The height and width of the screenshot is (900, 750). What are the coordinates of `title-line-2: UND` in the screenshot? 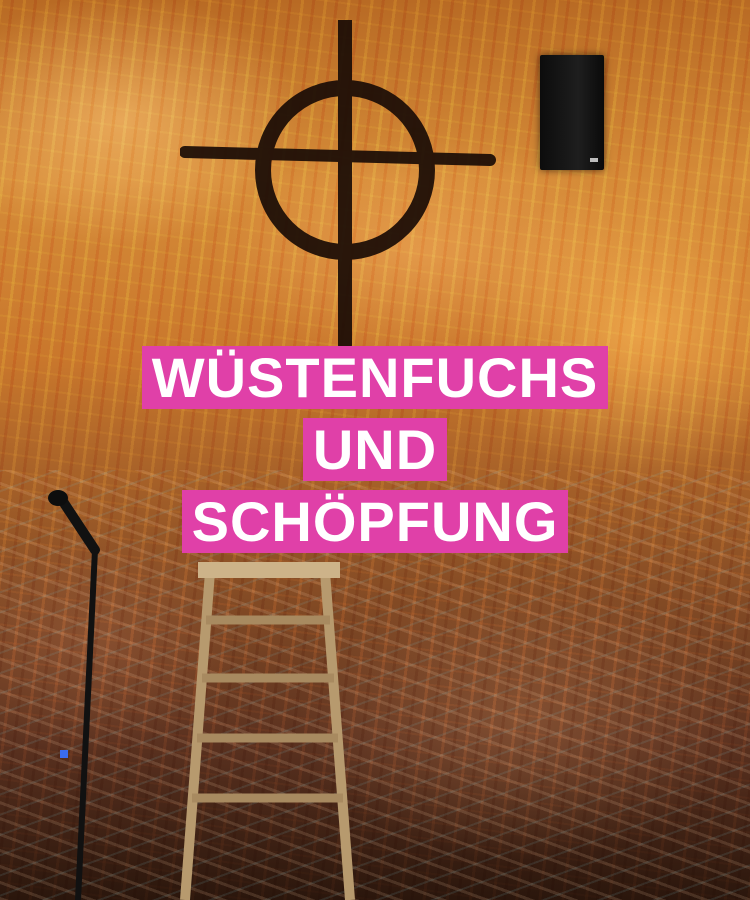 It's located at (375, 450).